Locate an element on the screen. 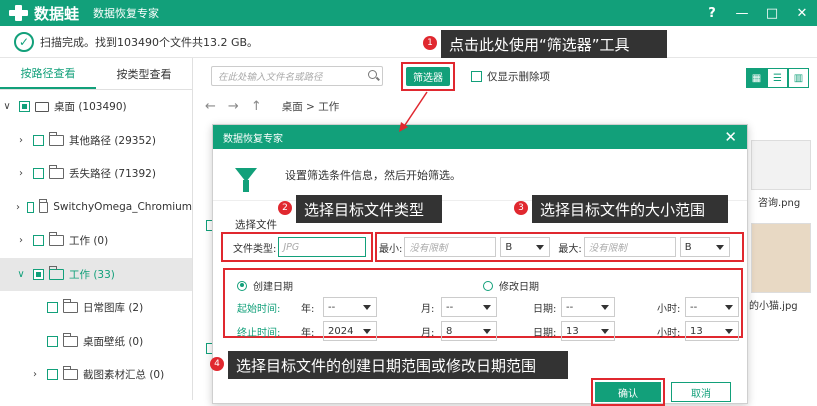 The image size is (817, 406). filter-button: 筛选器 is located at coordinates (428, 76).